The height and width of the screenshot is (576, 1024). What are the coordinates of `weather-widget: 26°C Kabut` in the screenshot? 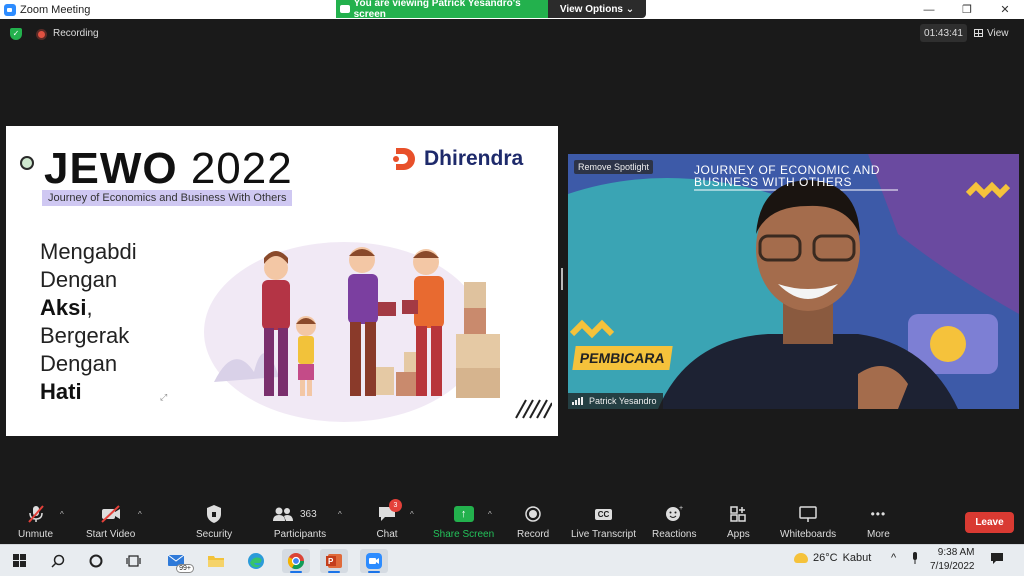 It's located at (832, 558).